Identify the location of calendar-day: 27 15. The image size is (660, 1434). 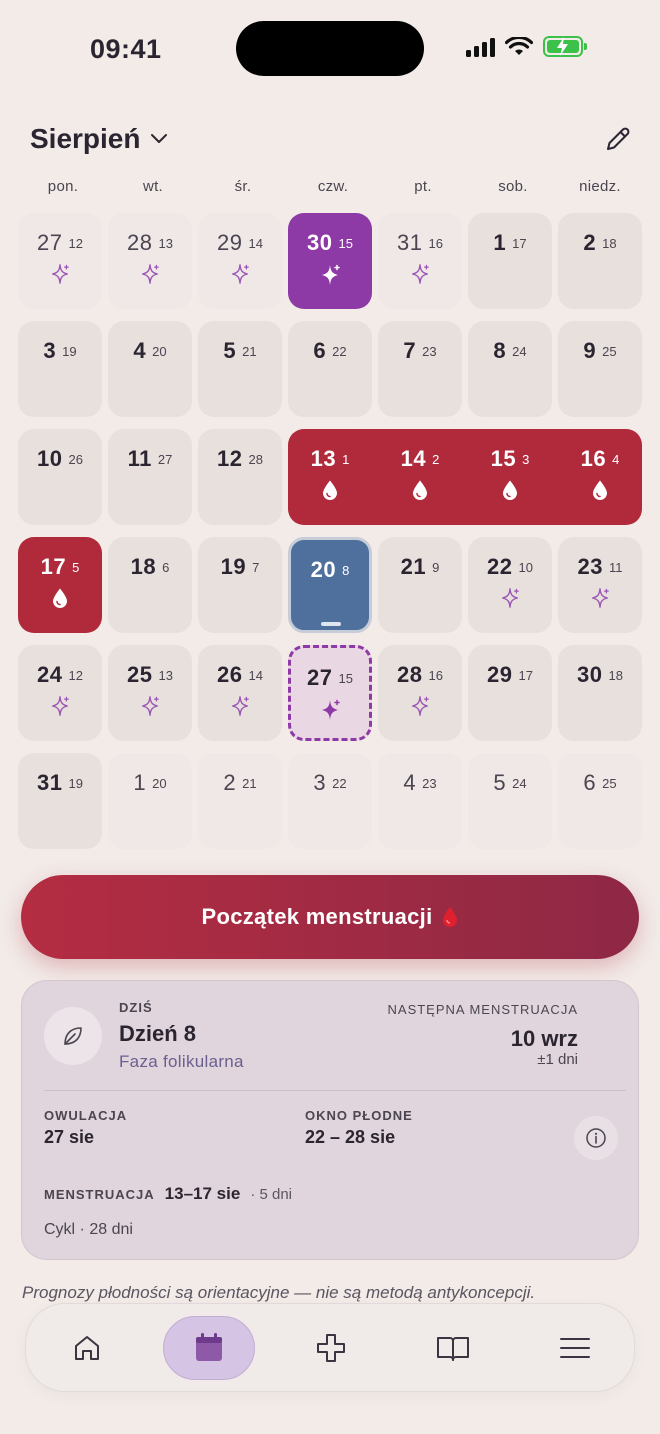
(330, 693).